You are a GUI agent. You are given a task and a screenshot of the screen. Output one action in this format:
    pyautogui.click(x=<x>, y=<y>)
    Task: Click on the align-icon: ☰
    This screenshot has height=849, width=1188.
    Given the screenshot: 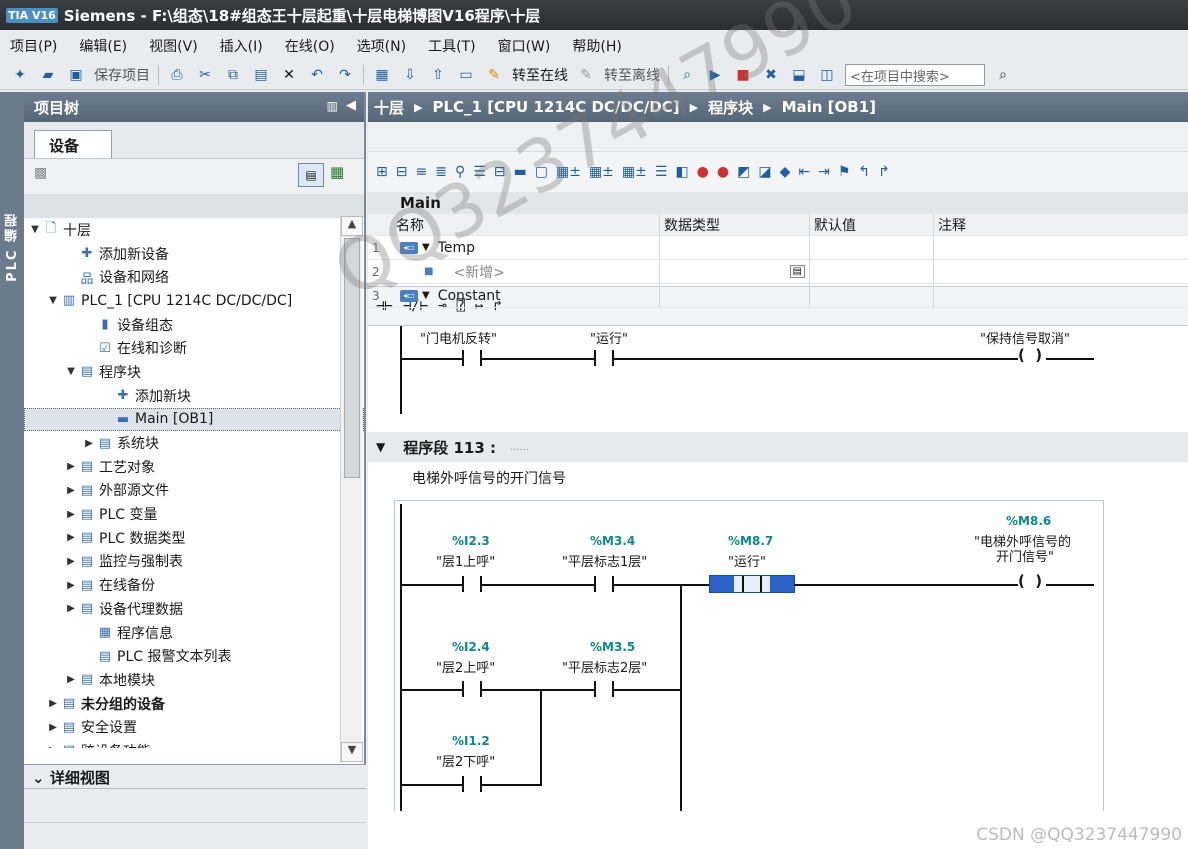 What is the action you would take?
    pyautogui.click(x=479, y=172)
    